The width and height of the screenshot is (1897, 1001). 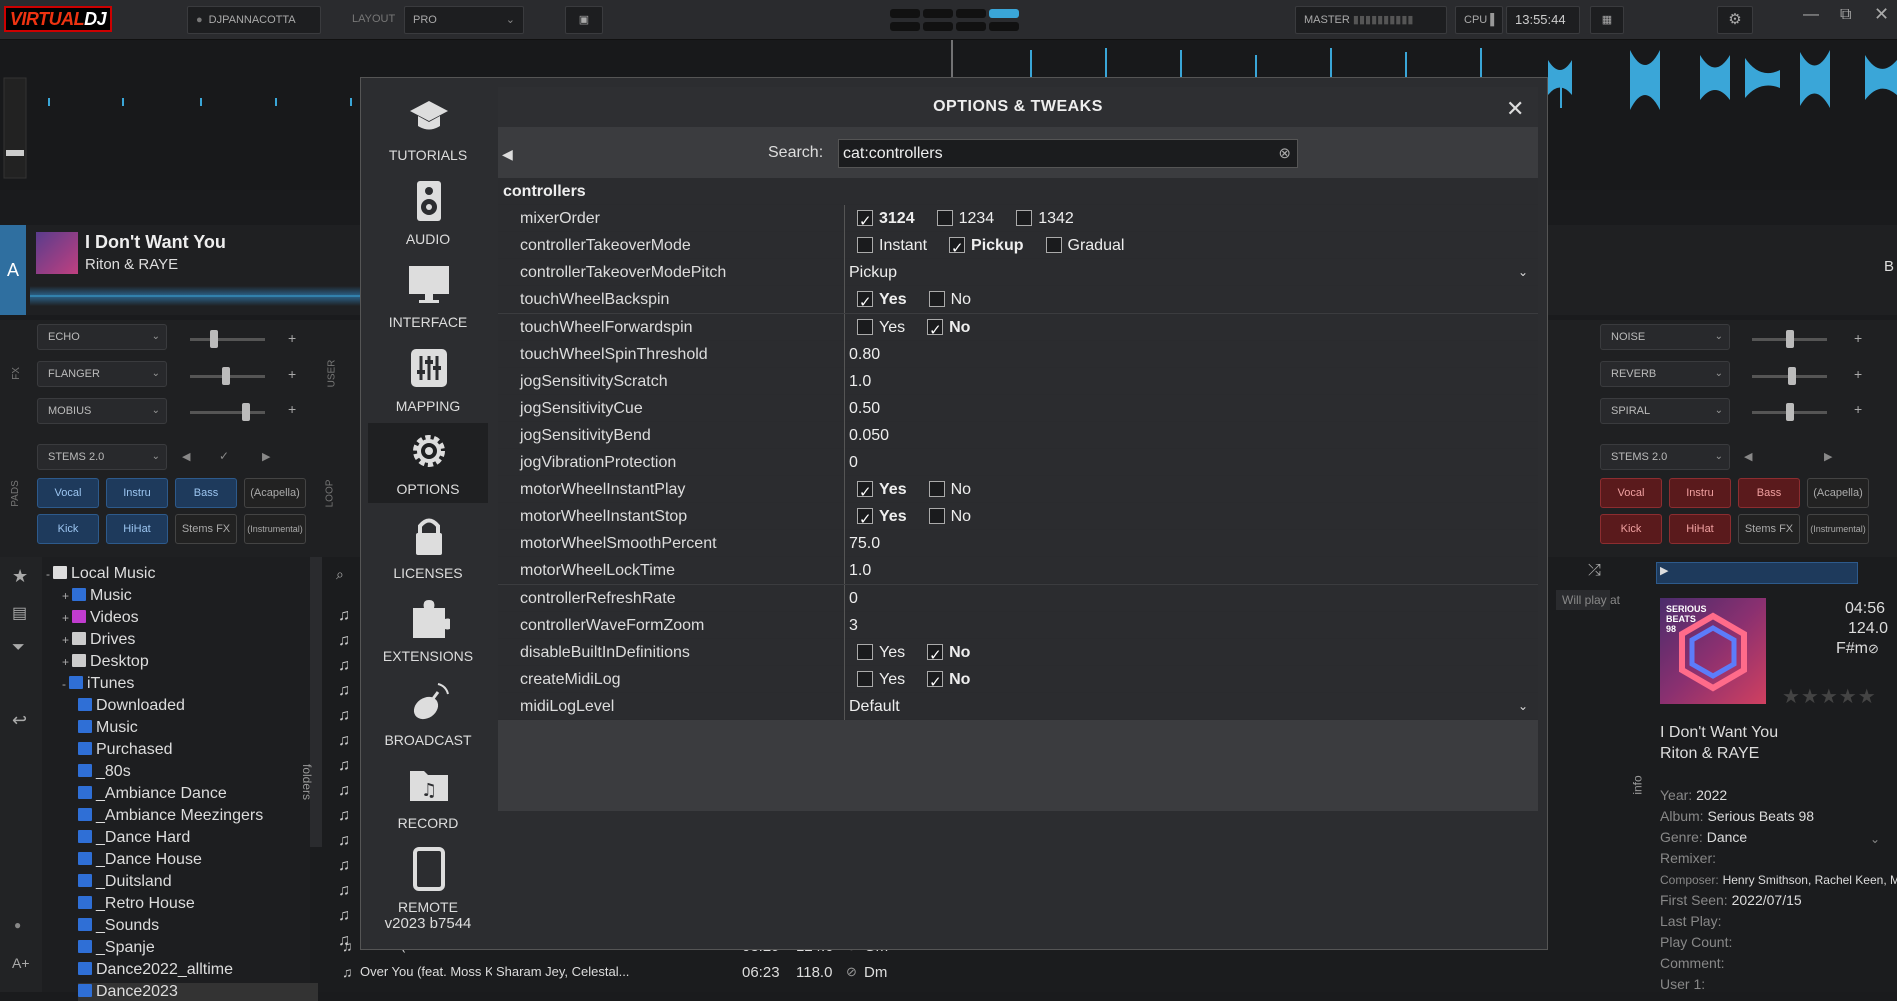 I want to click on user-account-button: ● DJPANNACOTTA, so click(x=254, y=20).